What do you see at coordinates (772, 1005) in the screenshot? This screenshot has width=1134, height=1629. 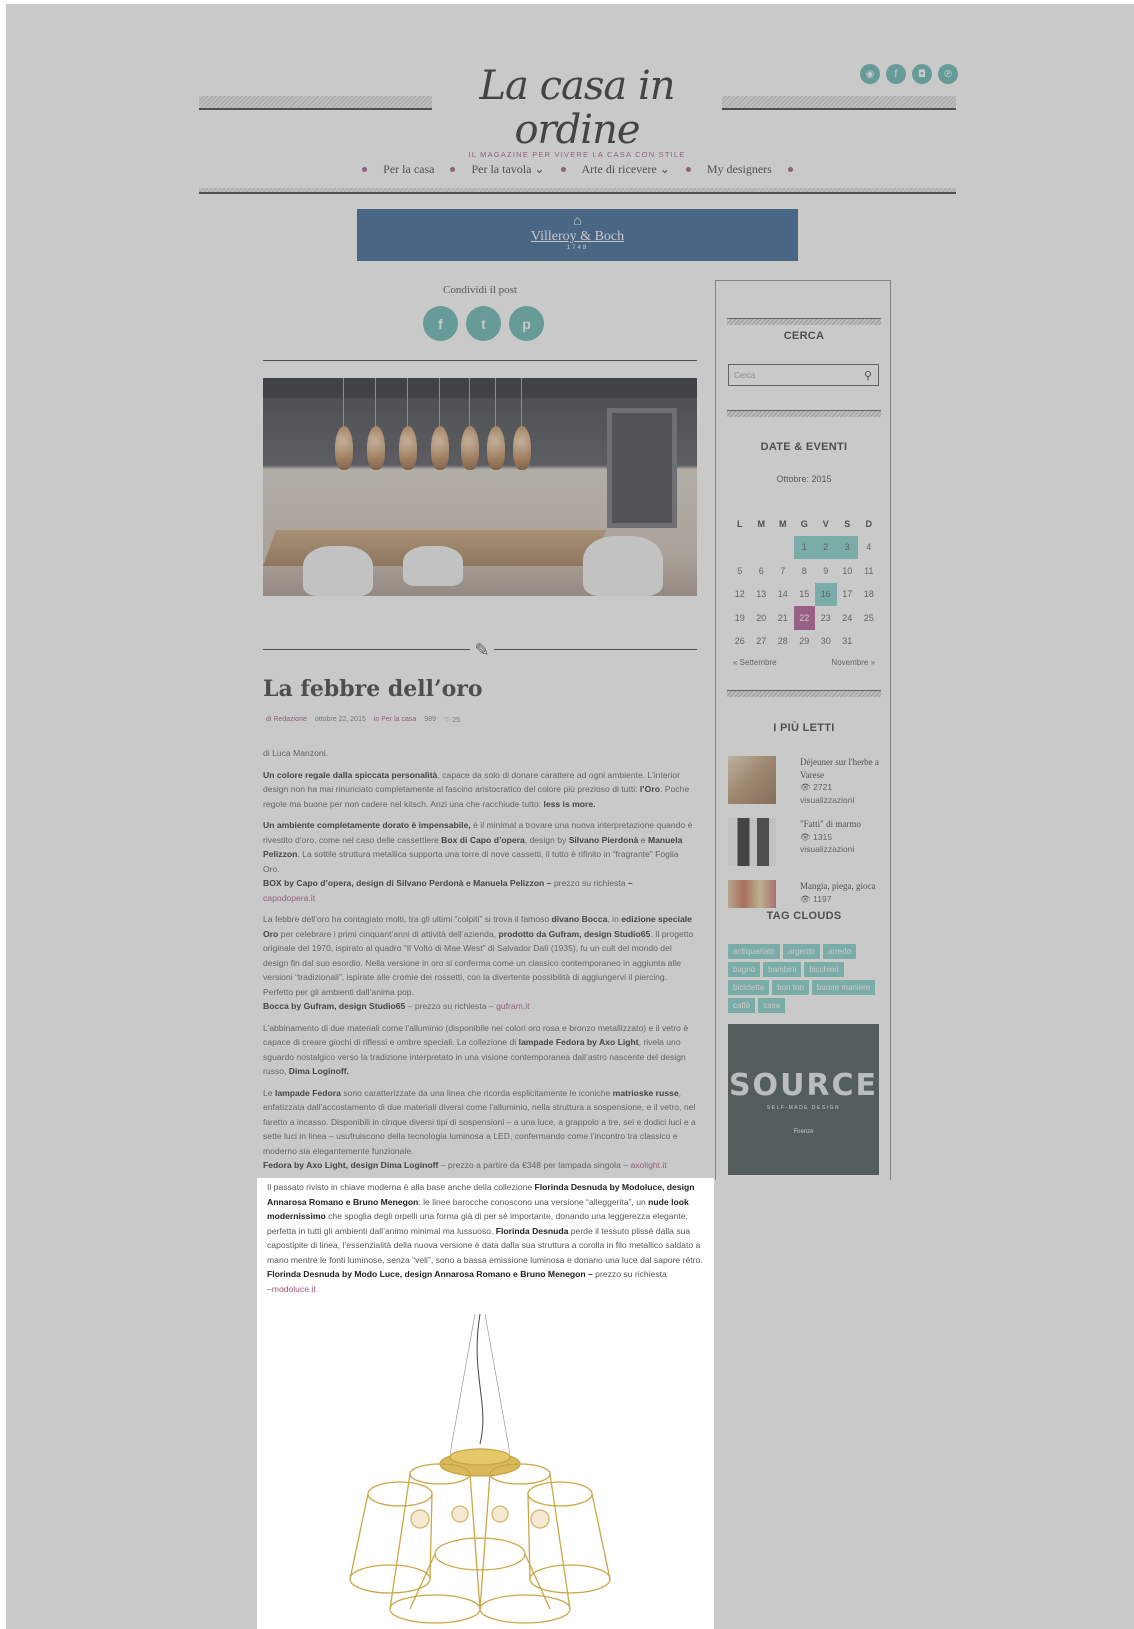 I see `tag-item: casa` at bounding box center [772, 1005].